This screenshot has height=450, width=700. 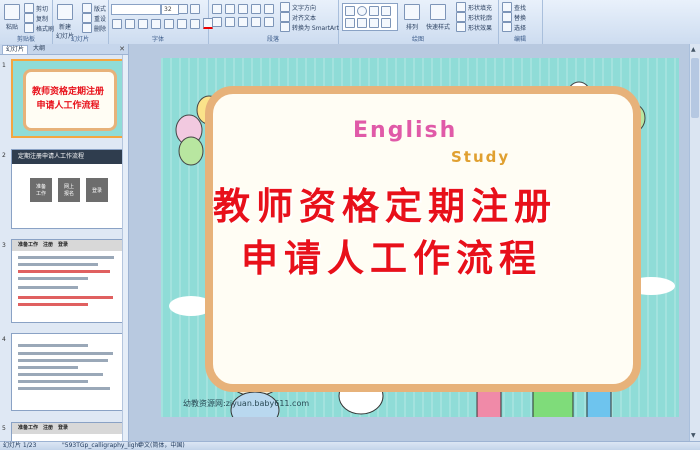 I want to click on triangle-shape-icon, so click(x=350, y=23).